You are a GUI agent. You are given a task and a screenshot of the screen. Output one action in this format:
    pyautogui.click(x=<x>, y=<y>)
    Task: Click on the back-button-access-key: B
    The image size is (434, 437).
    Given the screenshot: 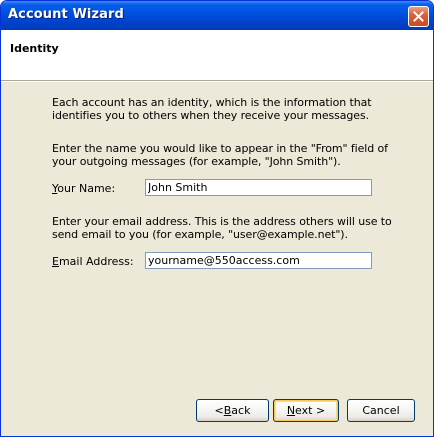 What is the action you would take?
    pyautogui.click(x=227, y=410)
    